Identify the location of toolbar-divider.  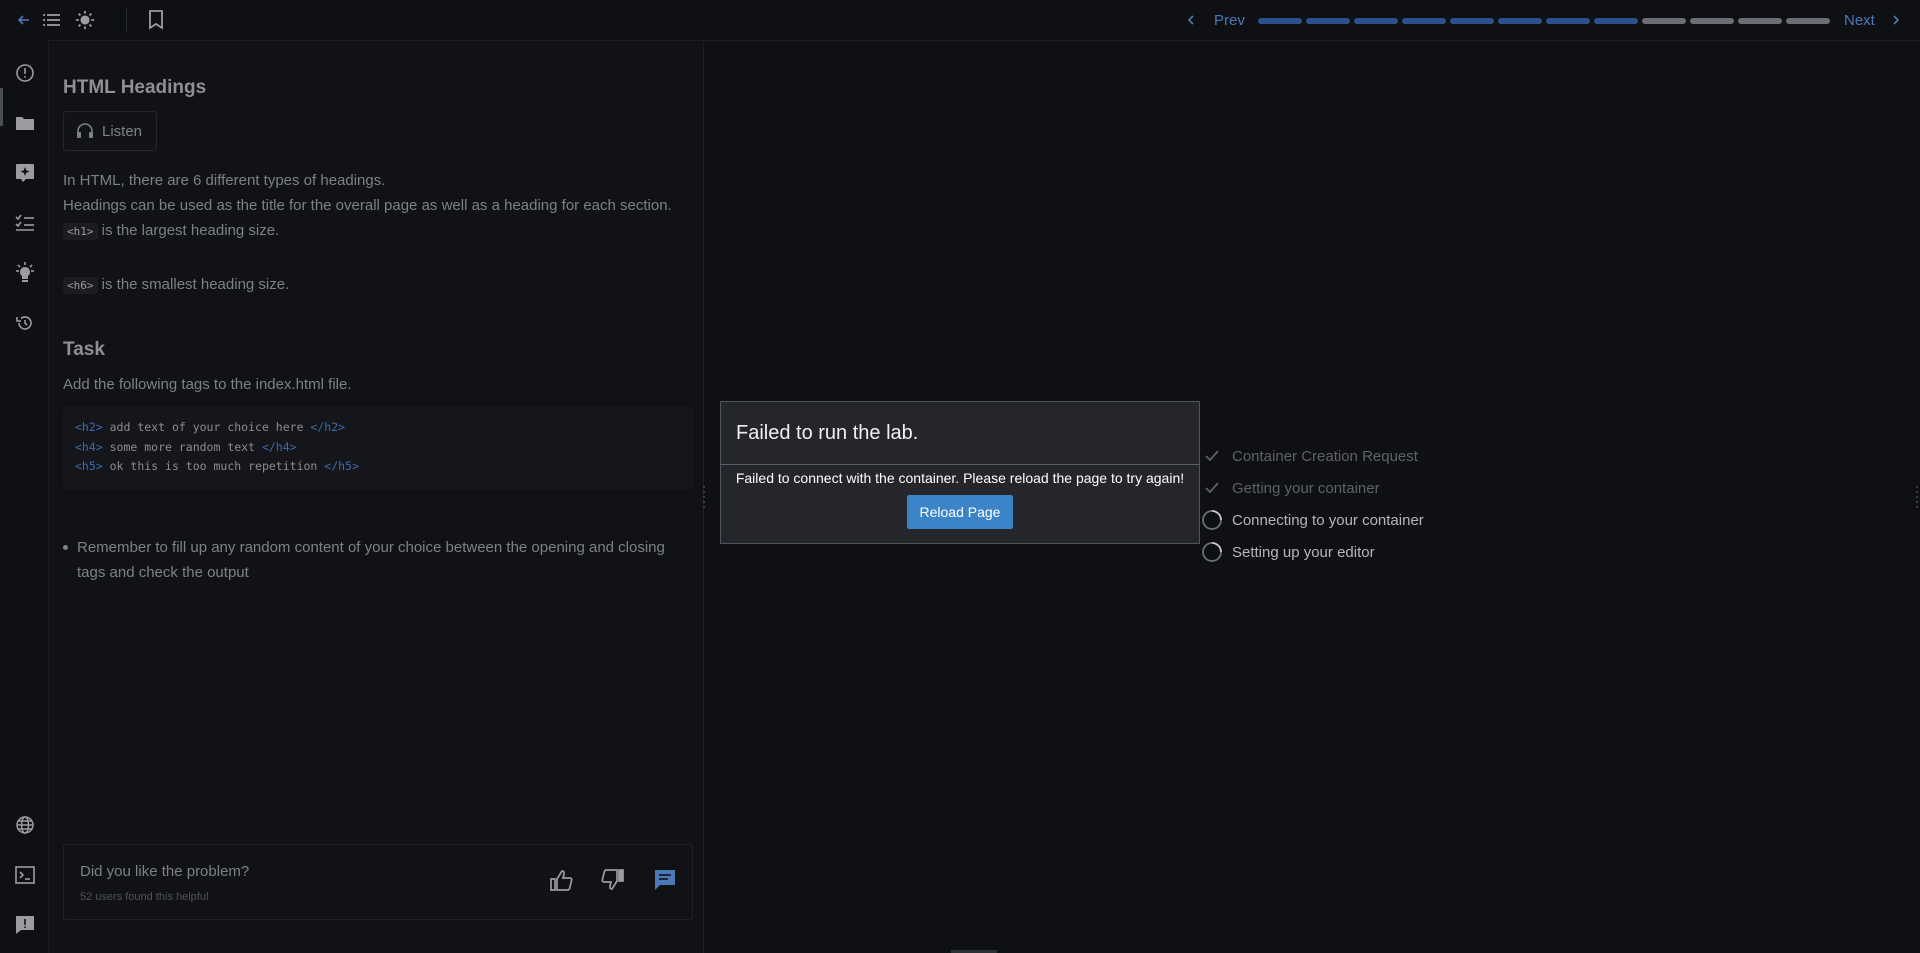
(126, 20).